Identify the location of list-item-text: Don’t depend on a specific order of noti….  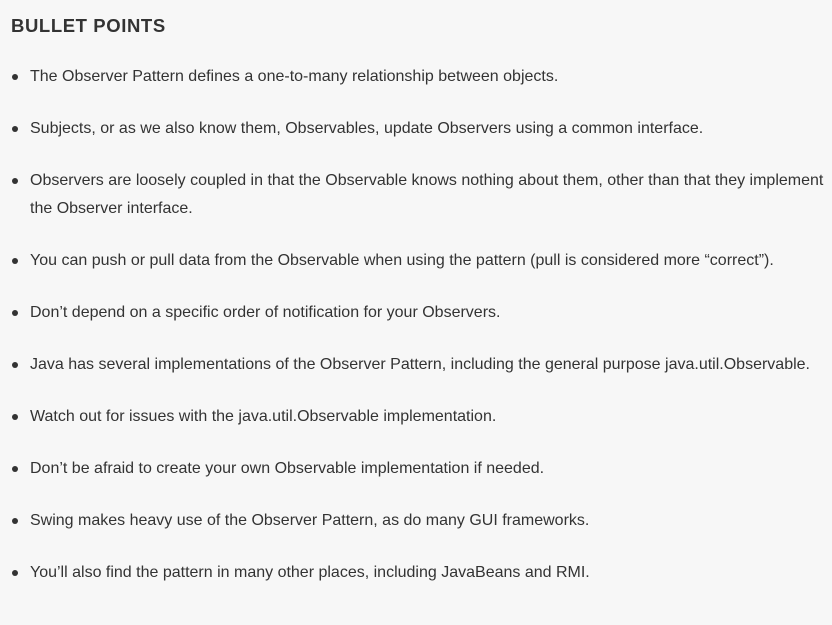
(265, 312).